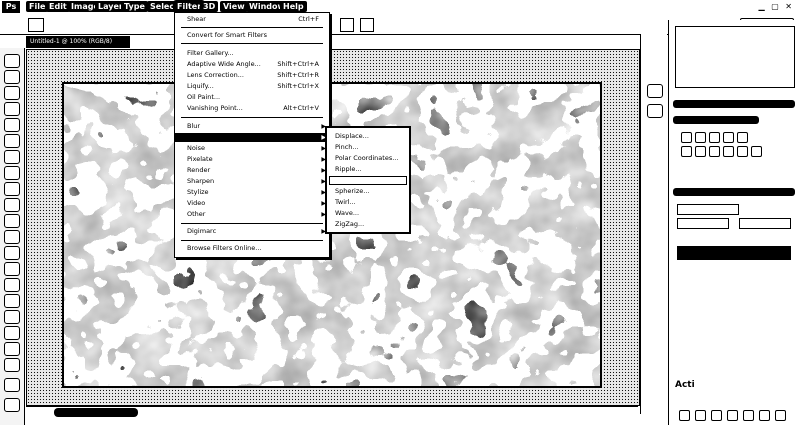 The height and width of the screenshot is (425, 798). I want to click on layers-panel-header, so click(734, 192).